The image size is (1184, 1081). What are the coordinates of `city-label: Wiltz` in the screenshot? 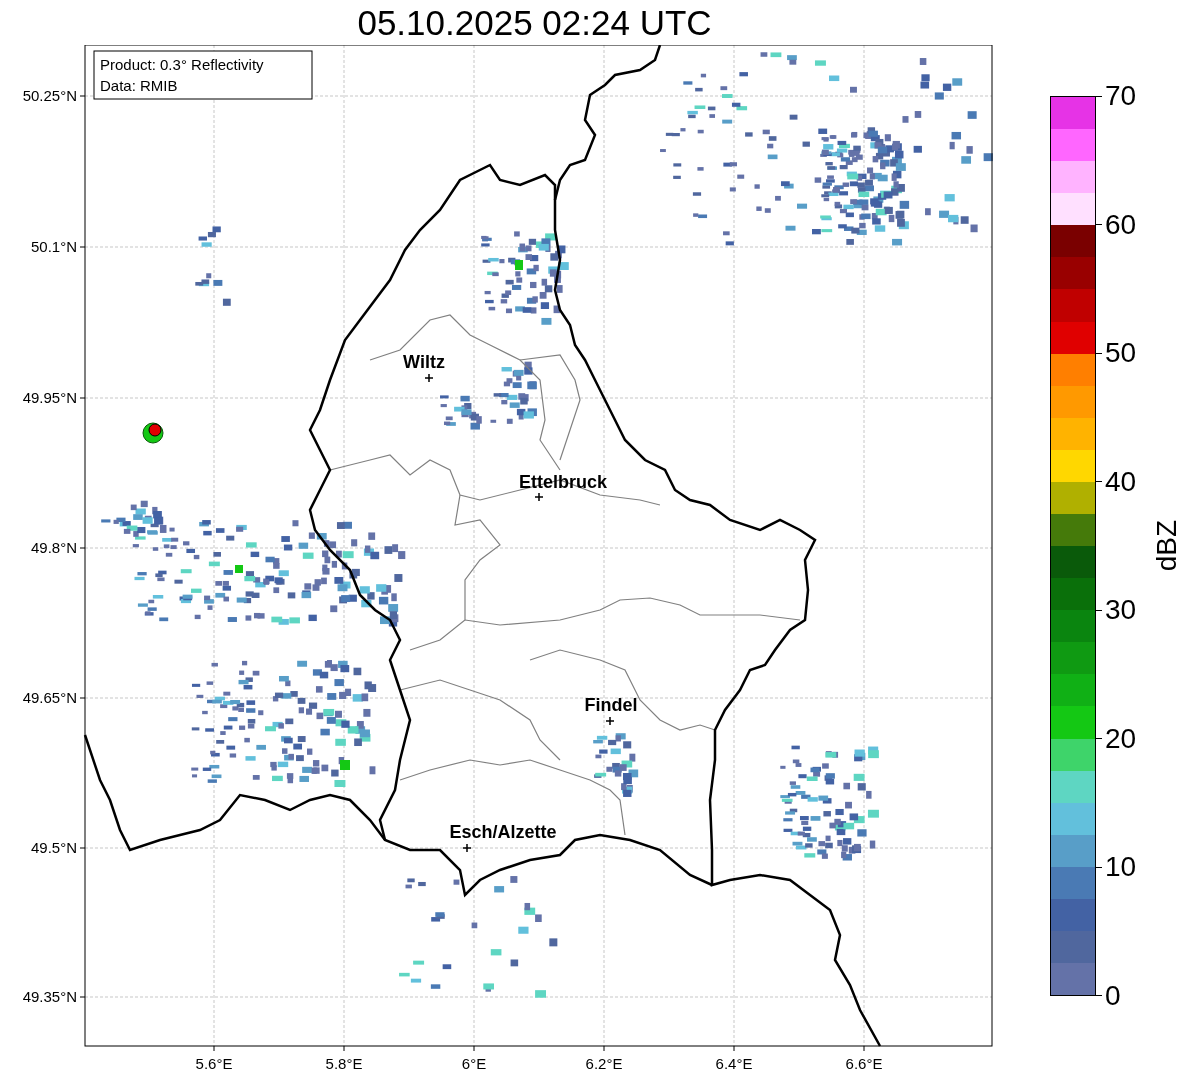 It's located at (424, 362).